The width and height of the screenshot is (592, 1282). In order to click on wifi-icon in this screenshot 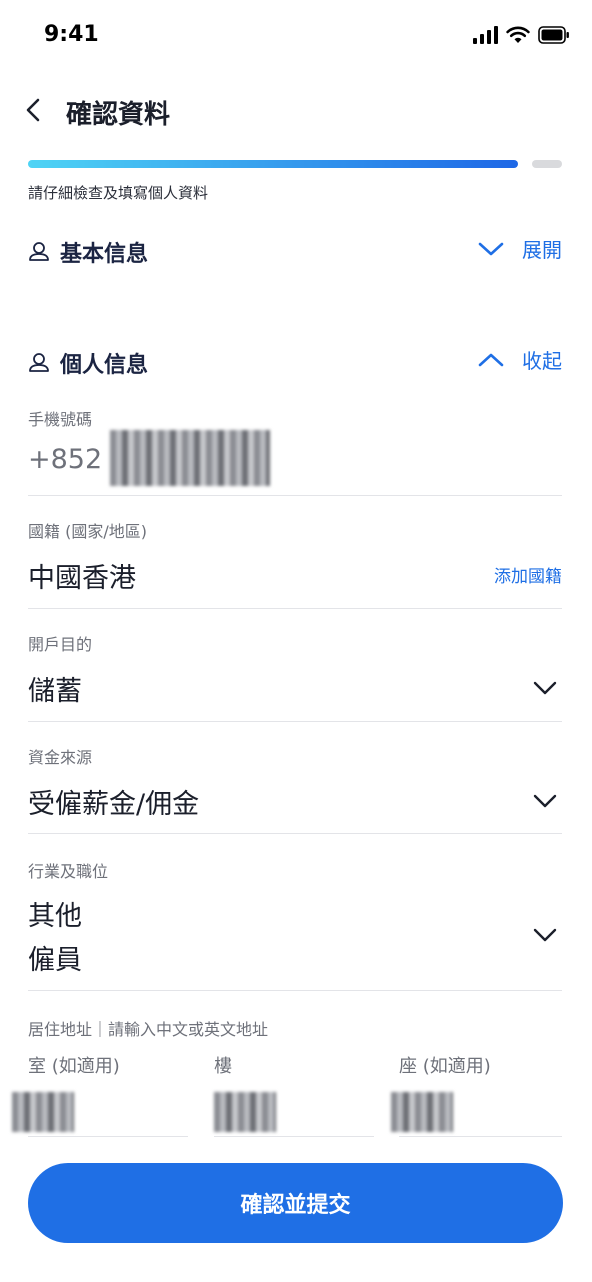, I will do `click(518, 35)`.